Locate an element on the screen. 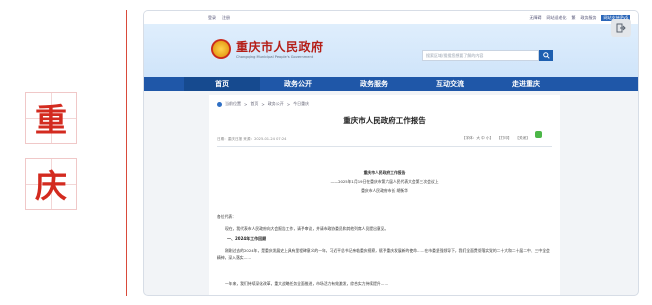 The height and width of the screenshot is (305, 652). wechat-share-icon is located at coordinates (538, 134).